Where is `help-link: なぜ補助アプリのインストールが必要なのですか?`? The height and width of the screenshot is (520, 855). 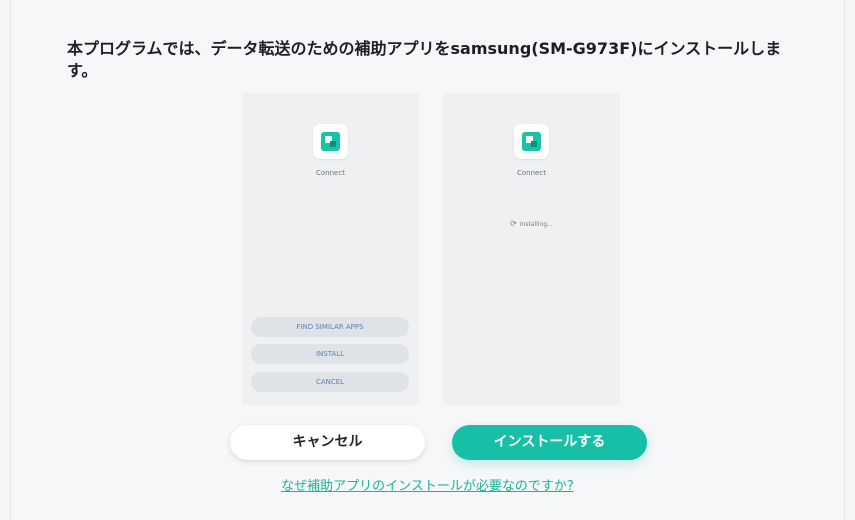 help-link: なぜ補助アプリのインストールが必要なのですか? is located at coordinates (427, 484).